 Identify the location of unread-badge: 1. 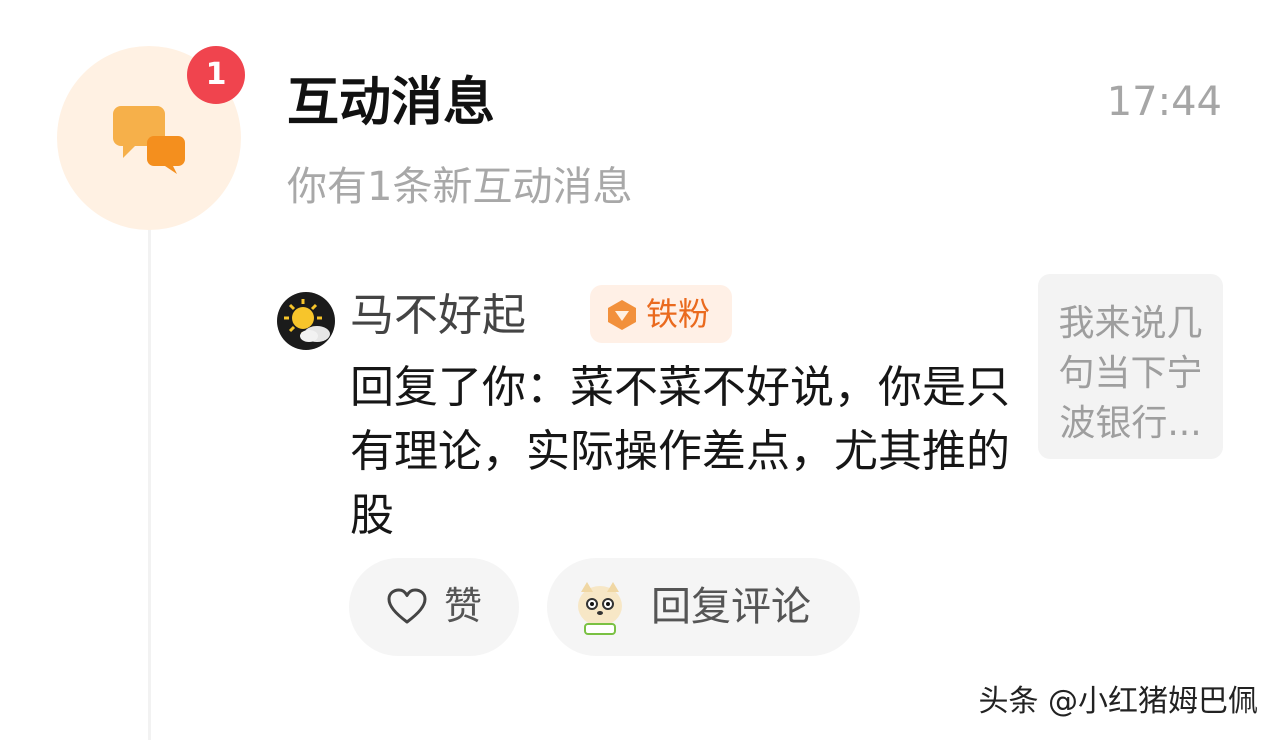
(216, 75).